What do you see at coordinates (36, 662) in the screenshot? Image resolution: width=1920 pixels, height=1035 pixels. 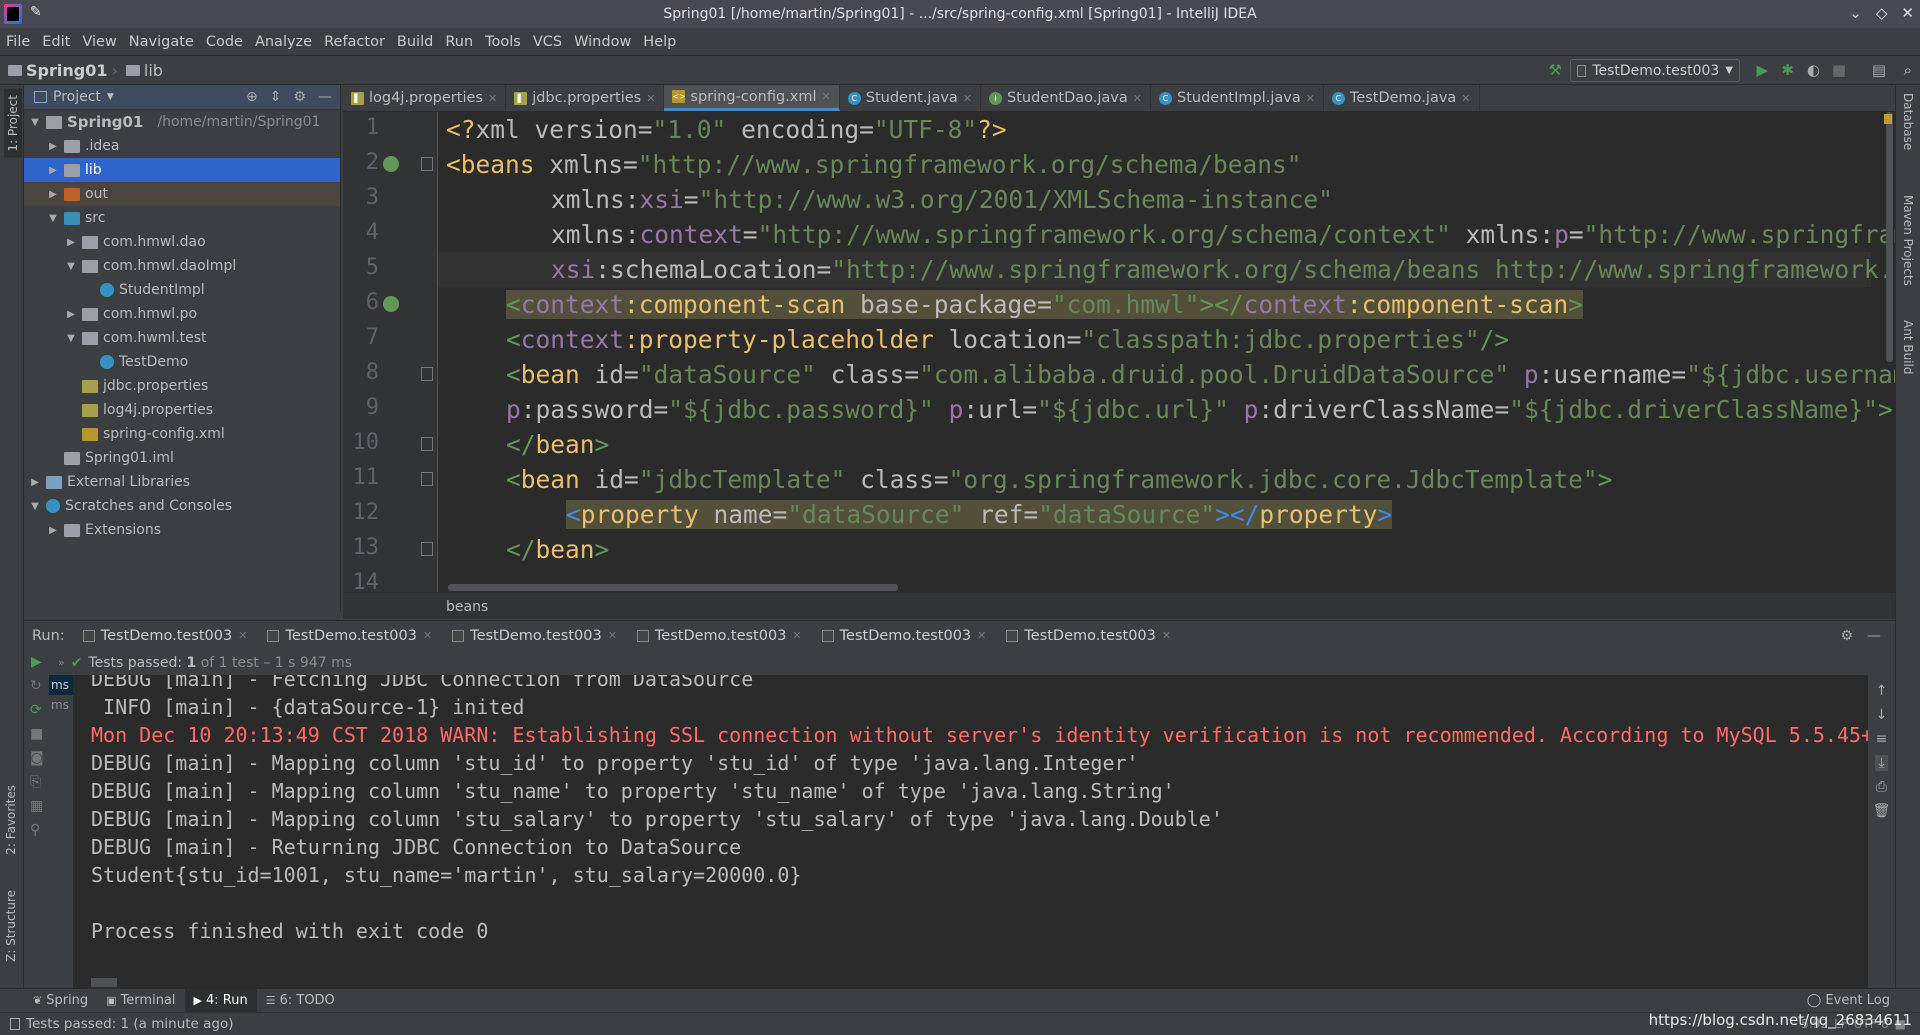 I see `rerun-icon: ▶` at bounding box center [36, 662].